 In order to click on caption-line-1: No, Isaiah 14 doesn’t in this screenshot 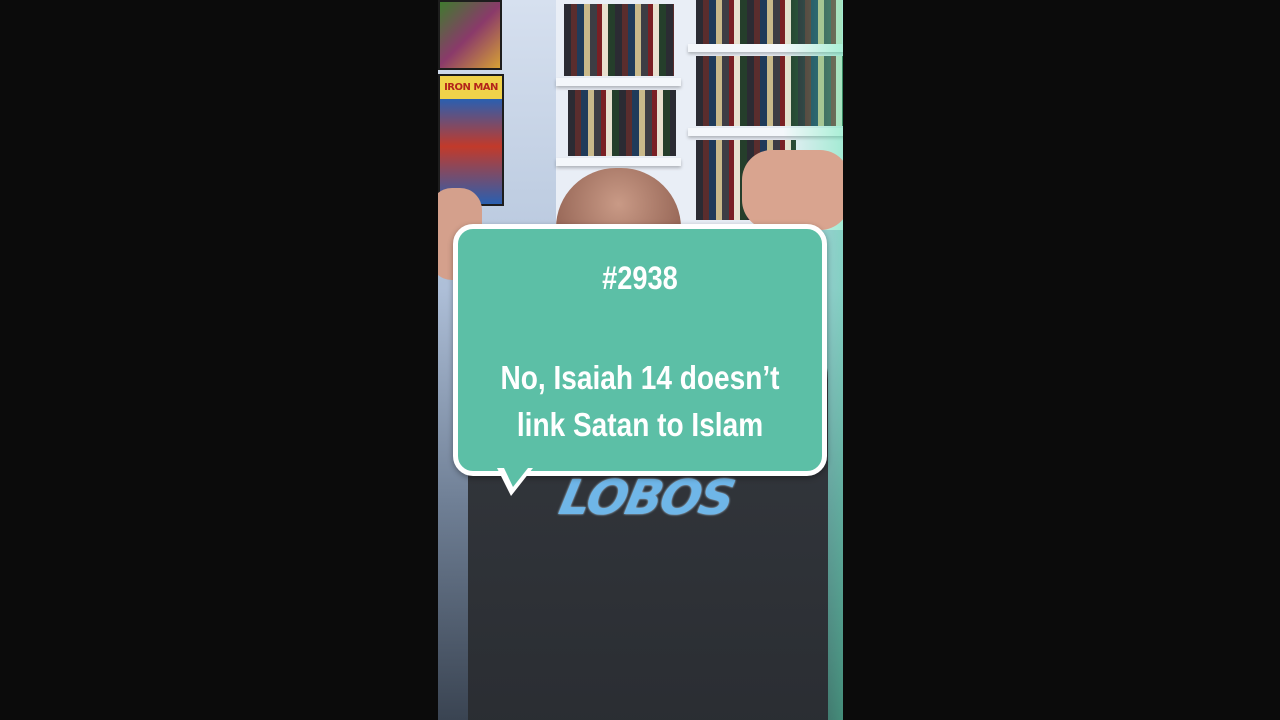, I will do `click(640, 377)`.